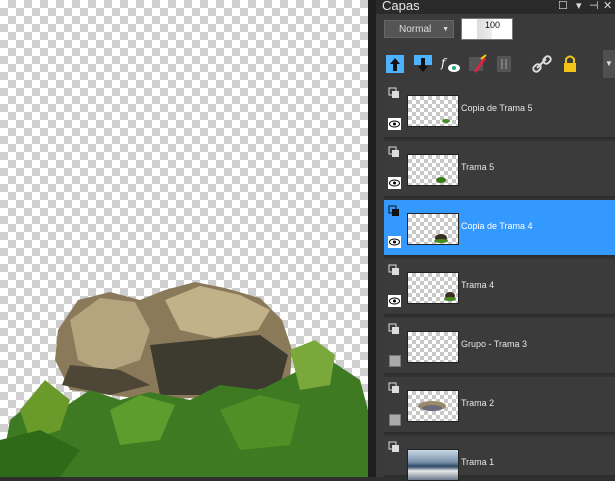 This screenshot has width=615, height=481. Describe the element at coordinates (542, 64) in the screenshot. I see `link-icon` at that location.